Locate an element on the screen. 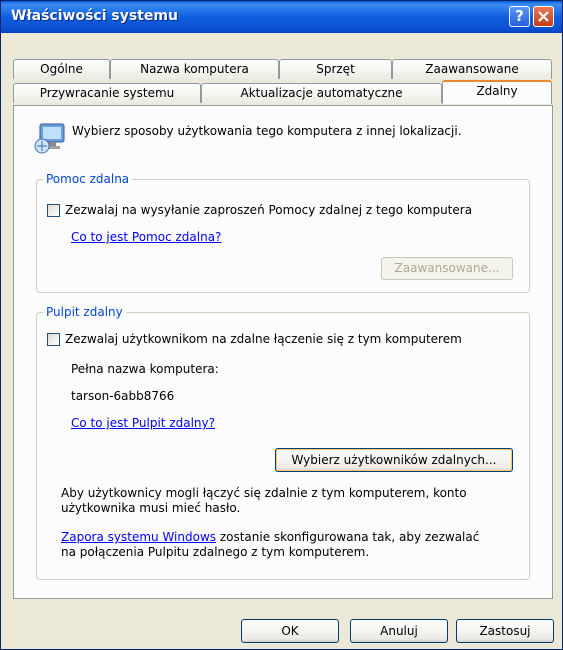 This screenshot has width=563, height=650. tab-system-restore: Przywracanie systemu is located at coordinates (107, 93).